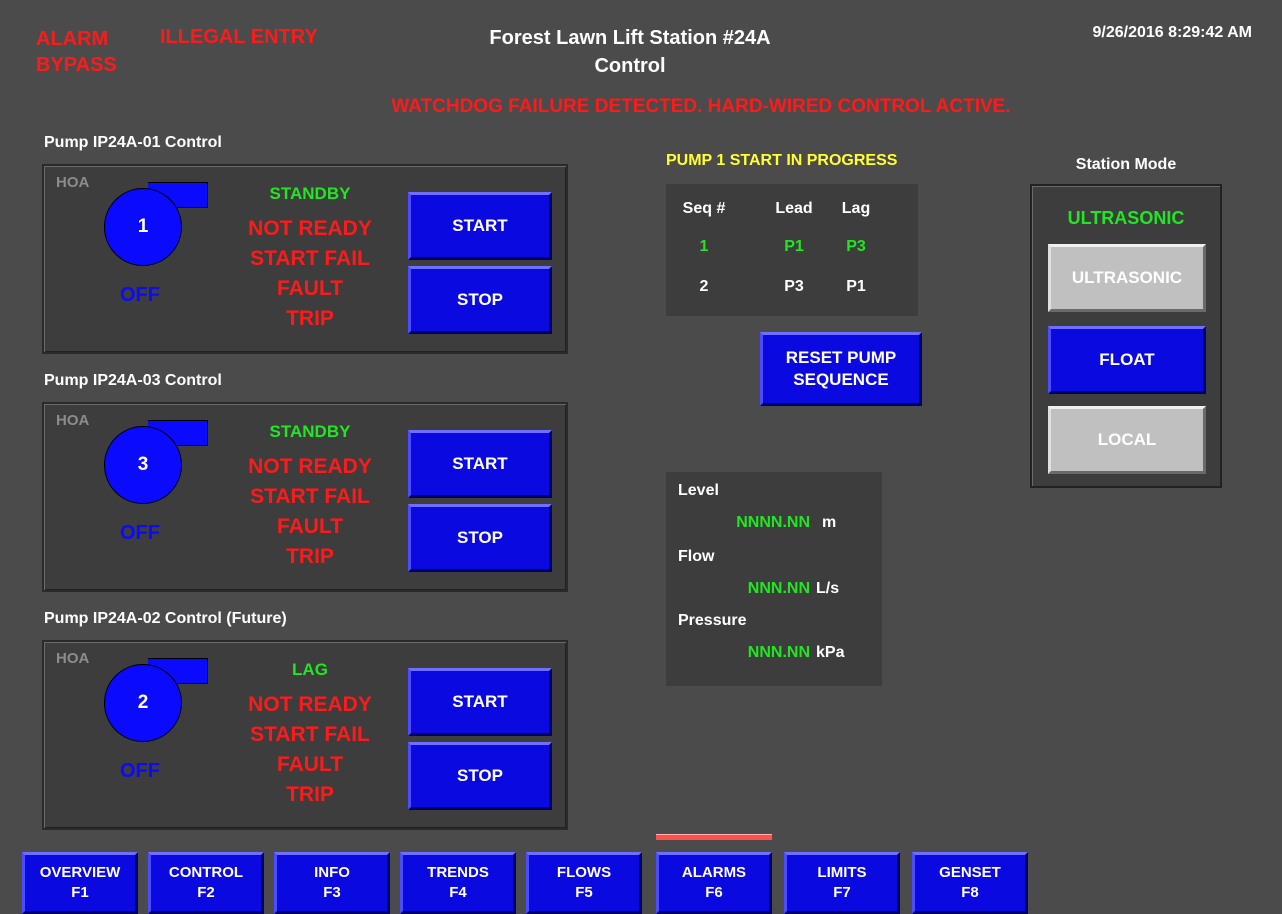 Image resolution: width=1282 pixels, height=914 pixels. I want to click on nav-key: F2, so click(206, 892).